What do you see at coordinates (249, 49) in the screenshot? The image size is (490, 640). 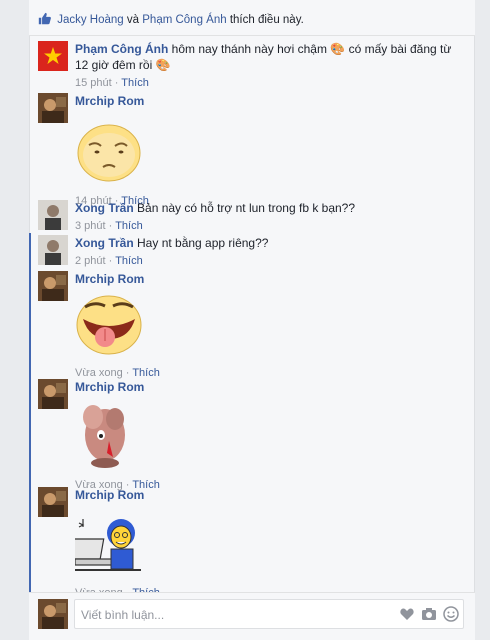 I see `comment-text: hôm nay thánh này hơi chậm` at bounding box center [249, 49].